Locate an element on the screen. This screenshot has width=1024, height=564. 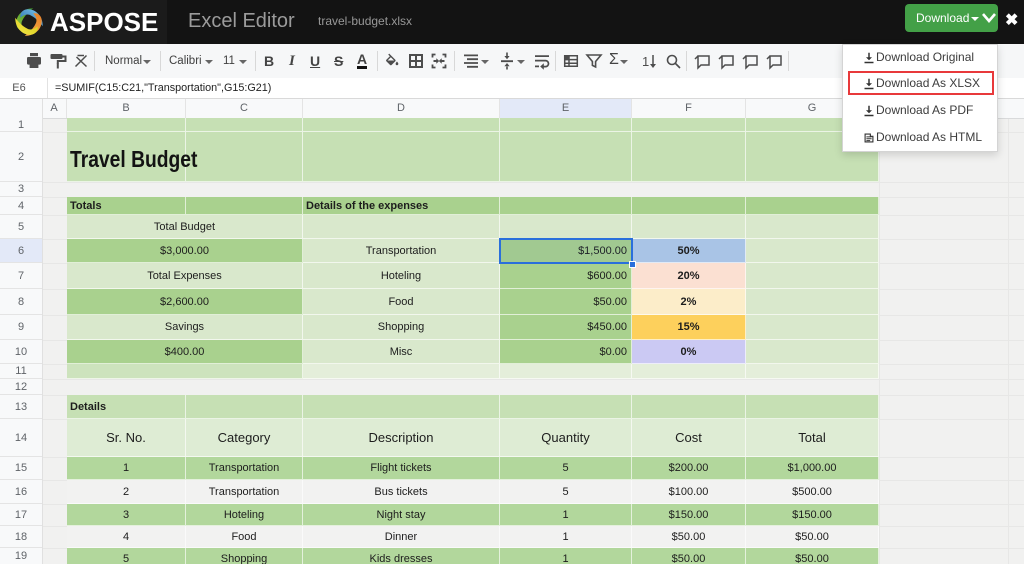
svg-text: 1 is located at coordinates (645, 61).